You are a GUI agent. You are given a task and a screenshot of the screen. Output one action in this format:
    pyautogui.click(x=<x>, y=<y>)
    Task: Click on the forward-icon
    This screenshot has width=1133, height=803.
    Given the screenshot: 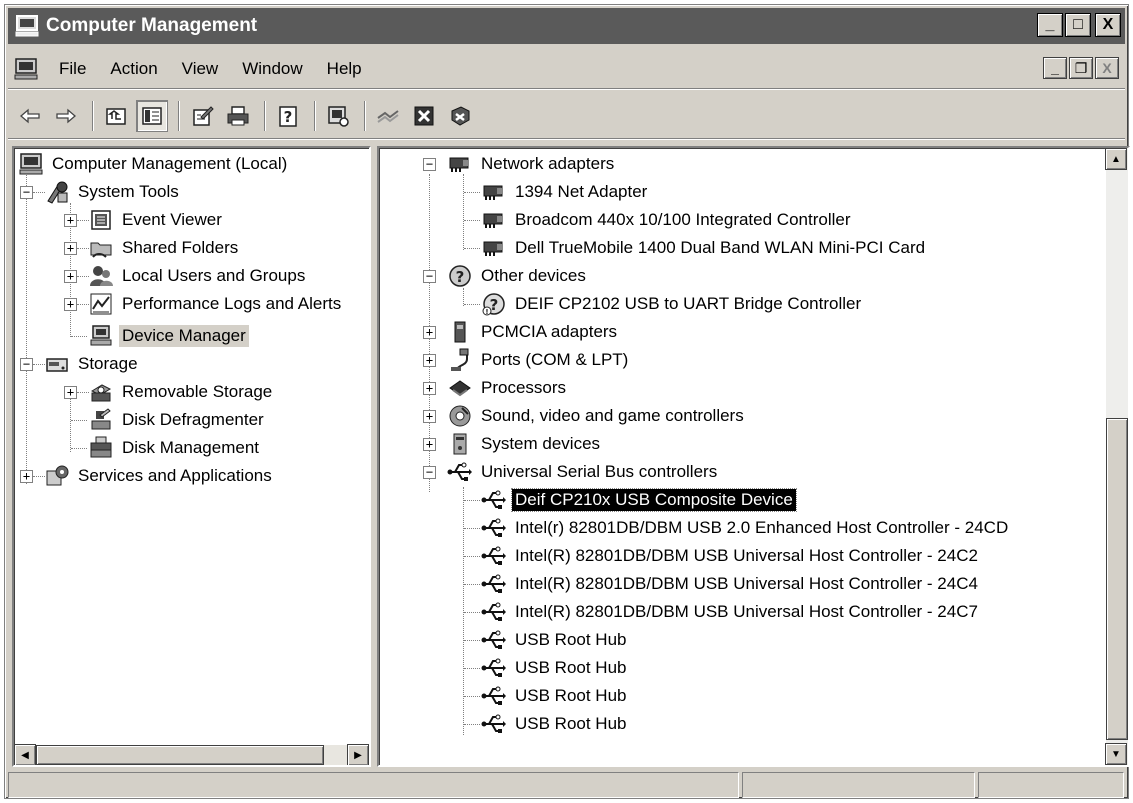 What is the action you would take?
    pyautogui.click(x=66, y=115)
    